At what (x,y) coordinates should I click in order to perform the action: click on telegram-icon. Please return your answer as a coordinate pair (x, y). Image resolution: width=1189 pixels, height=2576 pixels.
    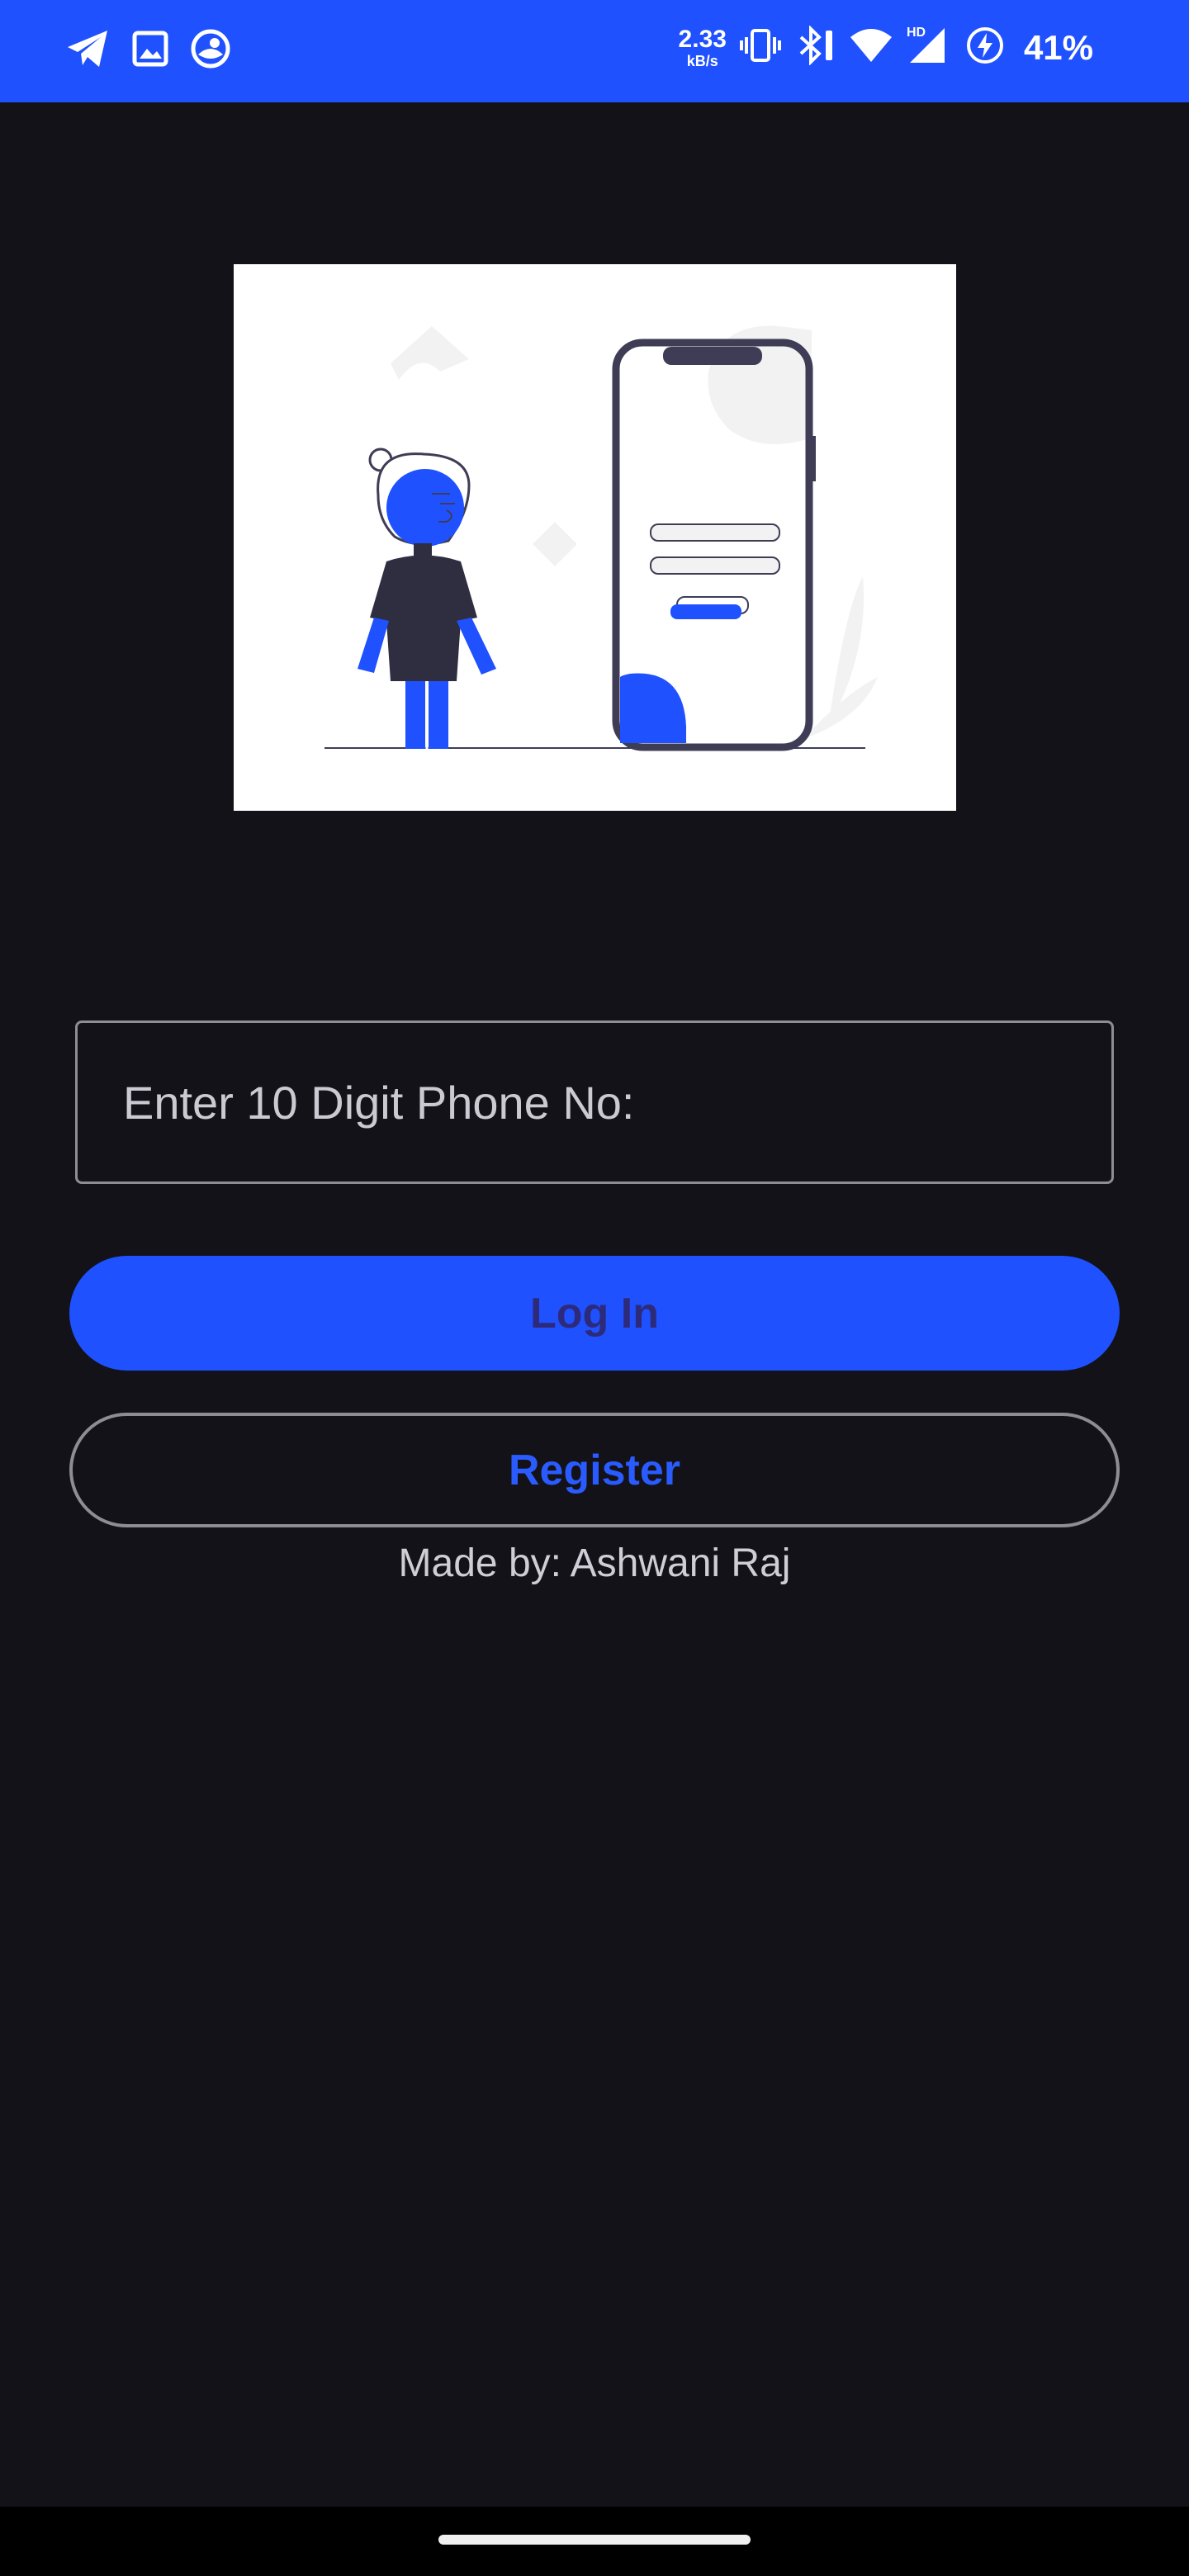
    Looking at the image, I should click on (88, 51).